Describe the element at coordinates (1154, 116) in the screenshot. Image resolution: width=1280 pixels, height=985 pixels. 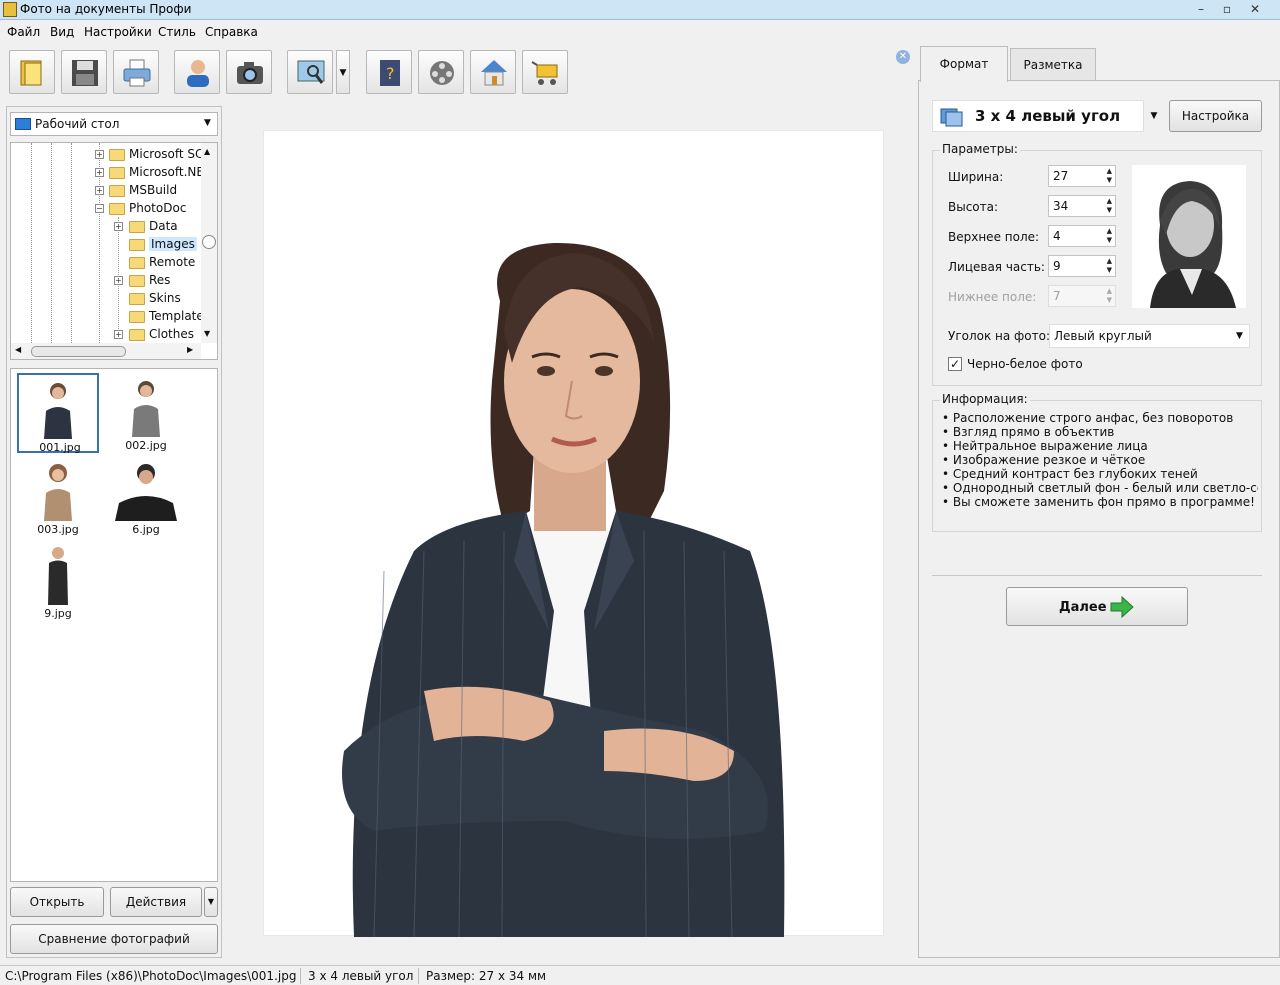
I see `format-preset-dropdown: ▼` at that location.